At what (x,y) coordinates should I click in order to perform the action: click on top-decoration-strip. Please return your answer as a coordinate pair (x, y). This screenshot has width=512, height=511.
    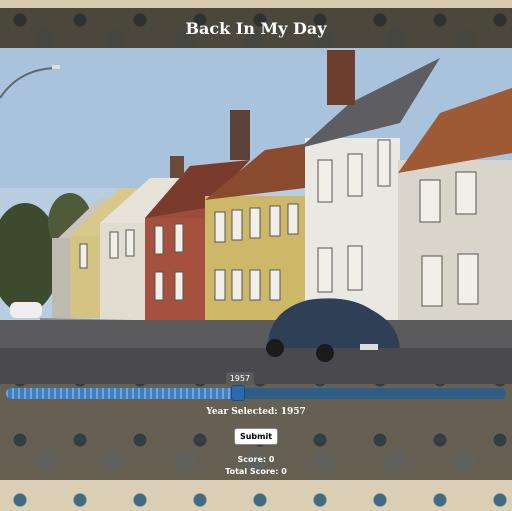
    Looking at the image, I should click on (256, 4).